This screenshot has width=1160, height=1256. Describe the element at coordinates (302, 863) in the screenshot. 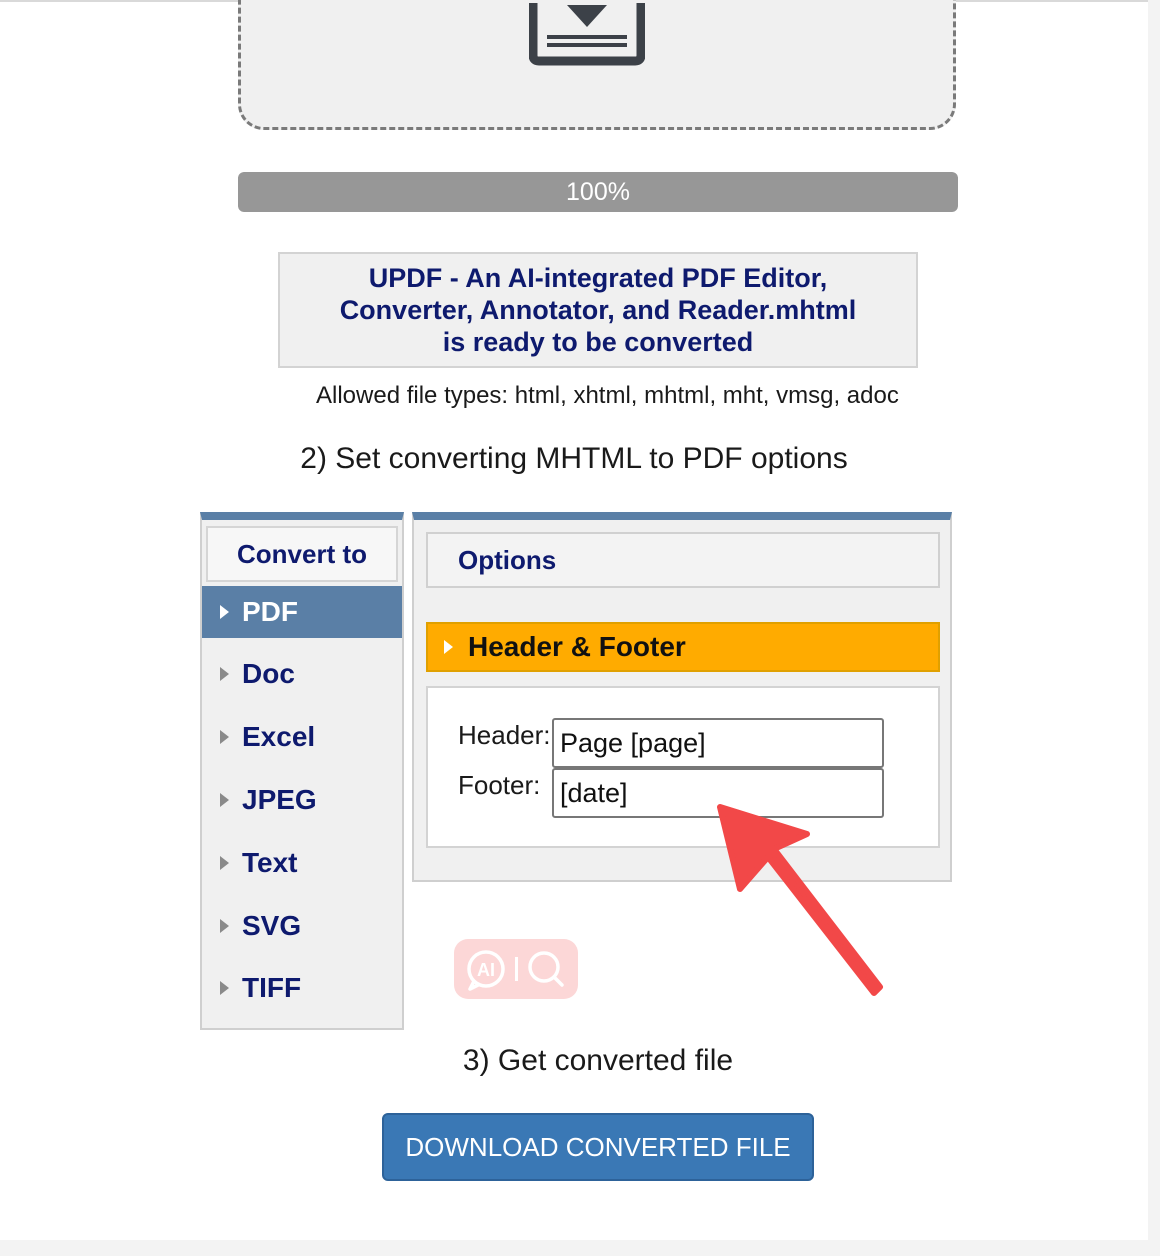

I see `format-text: Text` at that location.